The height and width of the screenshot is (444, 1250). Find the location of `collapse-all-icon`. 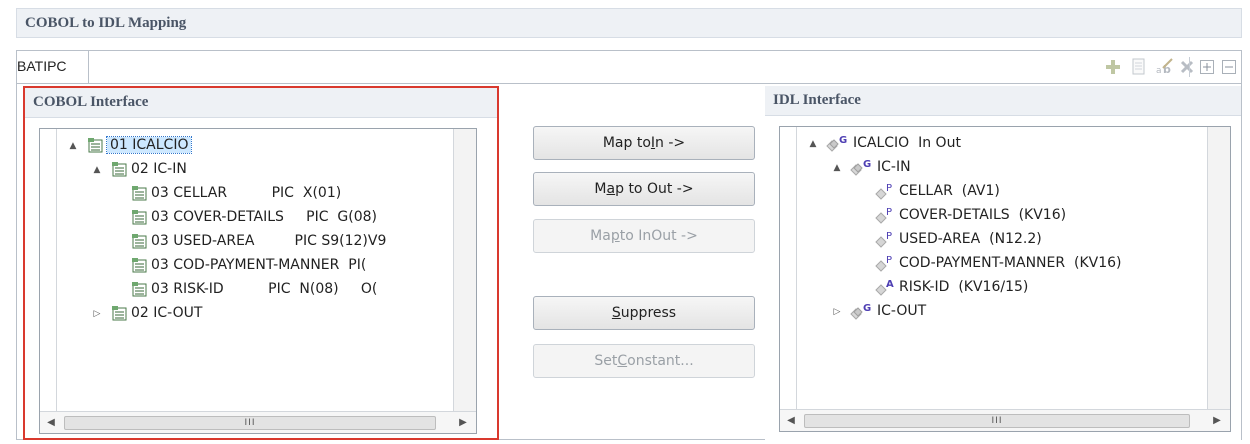

collapse-all-icon is located at coordinates (1229, 67).